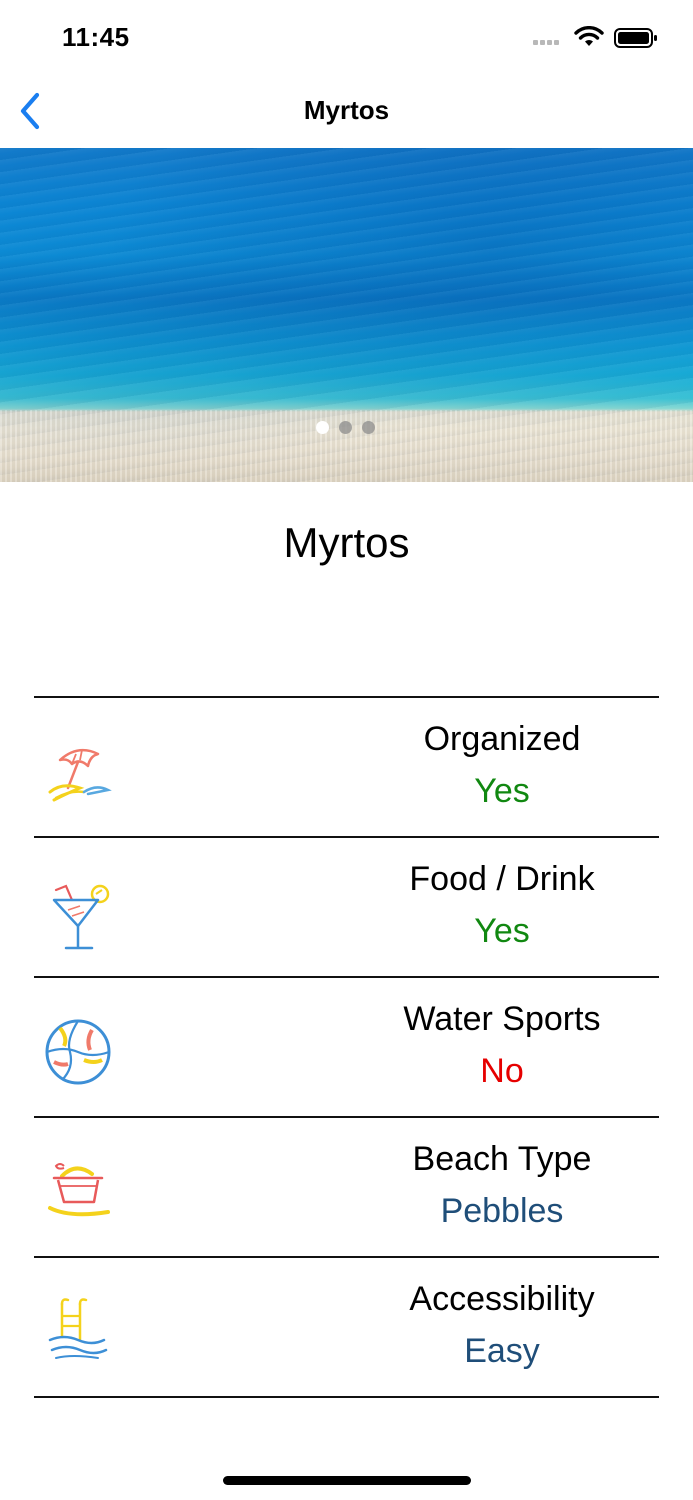 This screenshot has width=693, height=1500. What do you see at coordinates (81, 917) in the screenshot?
I see `cocktail-icon` at bounding box center [81, 917].